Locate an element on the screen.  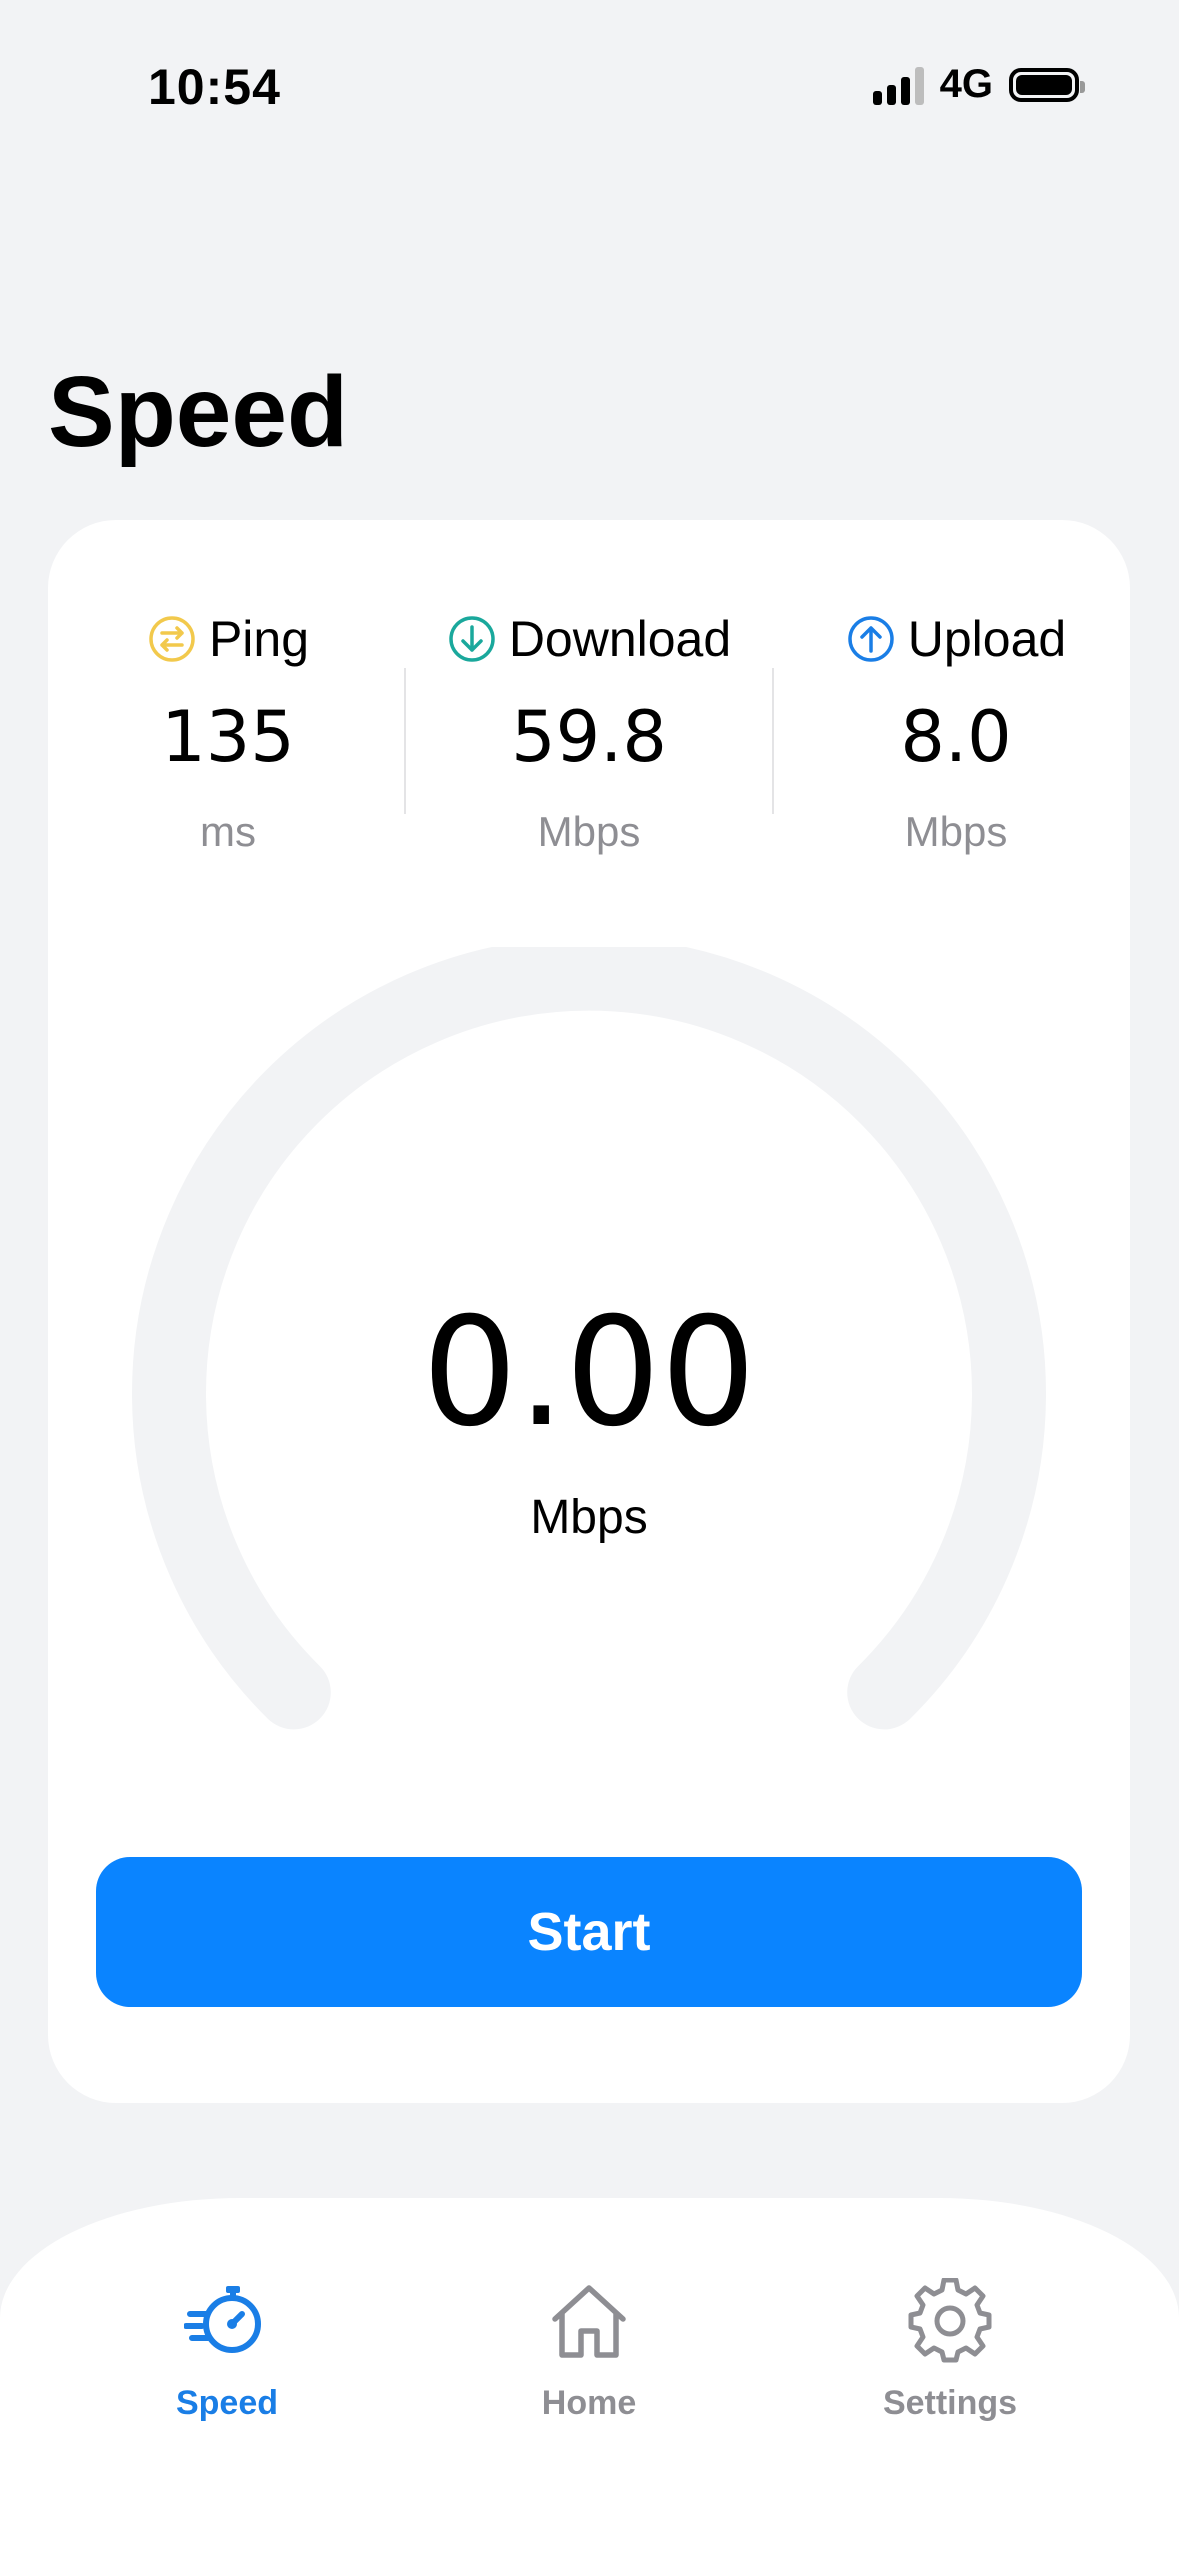
ping-label: Ping is located at coordinates (259, 639).